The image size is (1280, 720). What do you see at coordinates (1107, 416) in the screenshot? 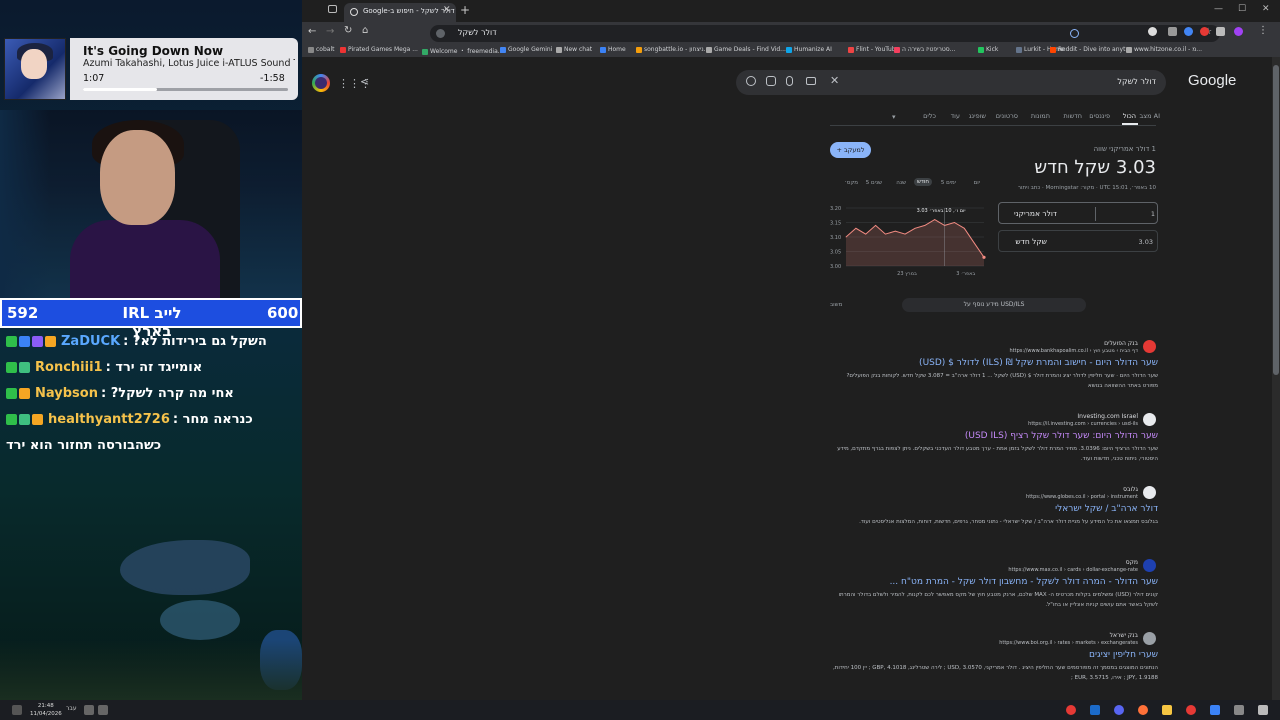
I see `result-site-name: Investing.com Israel` at bounding box center [1107, 416].